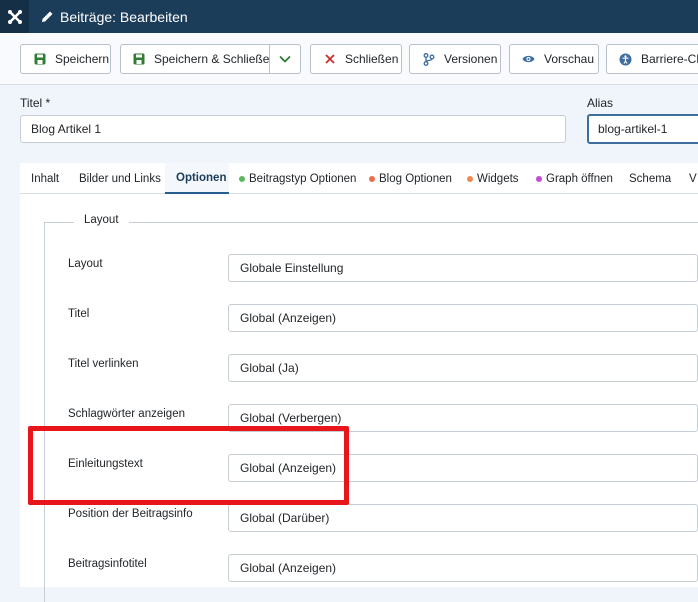 The image size is (698, 602). What do you see at coordinates (579, 178) in the screenshot?
I see `tab-label: Graph öffnen` at bounding box center [579, 178].